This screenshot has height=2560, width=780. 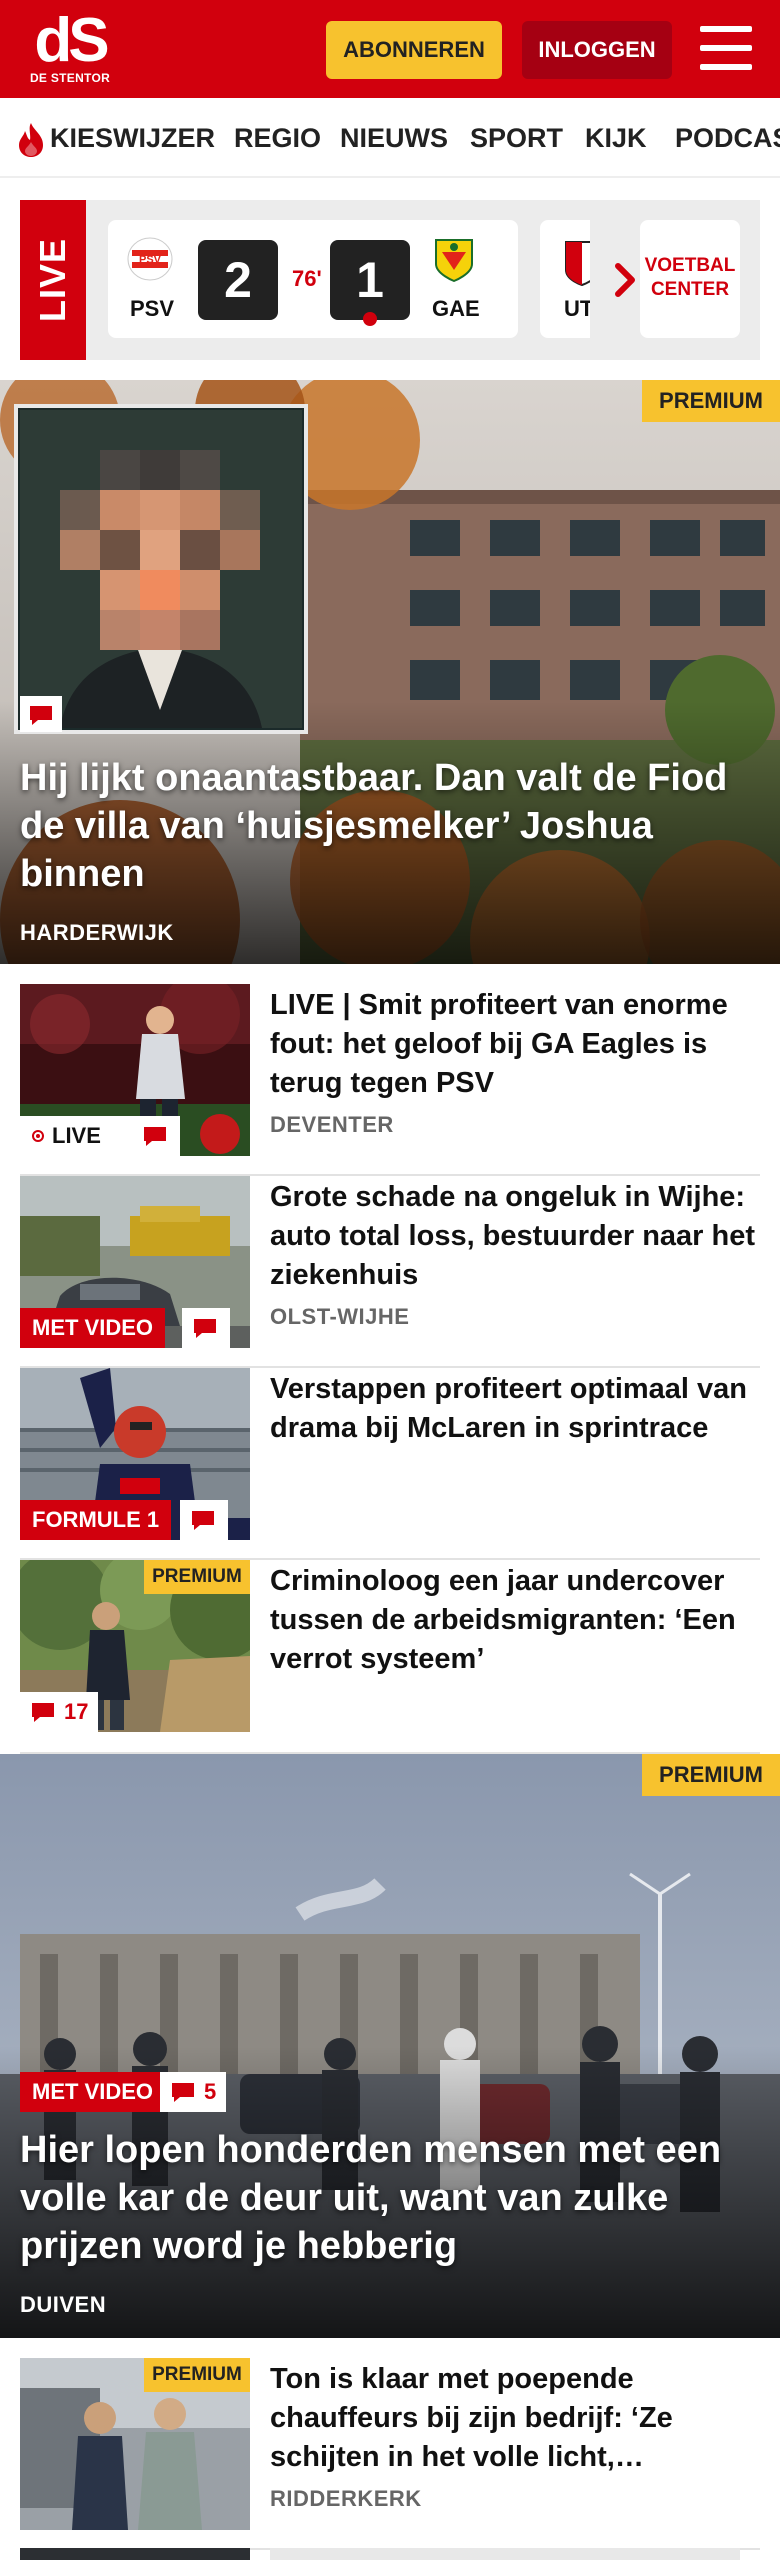 I want to click on logo-text: DE STENTOR, so click(x=70, y=78).